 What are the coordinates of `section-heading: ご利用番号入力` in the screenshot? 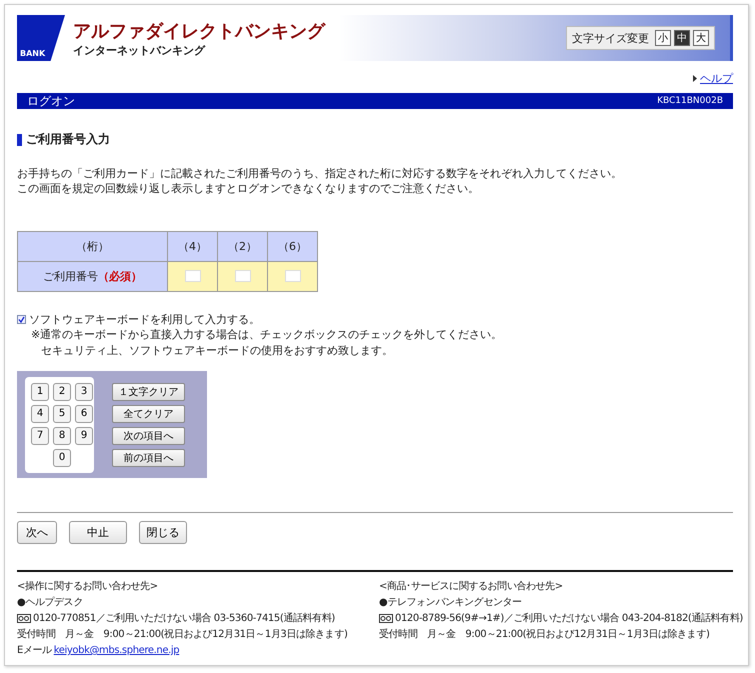 It's located at (68, 139).